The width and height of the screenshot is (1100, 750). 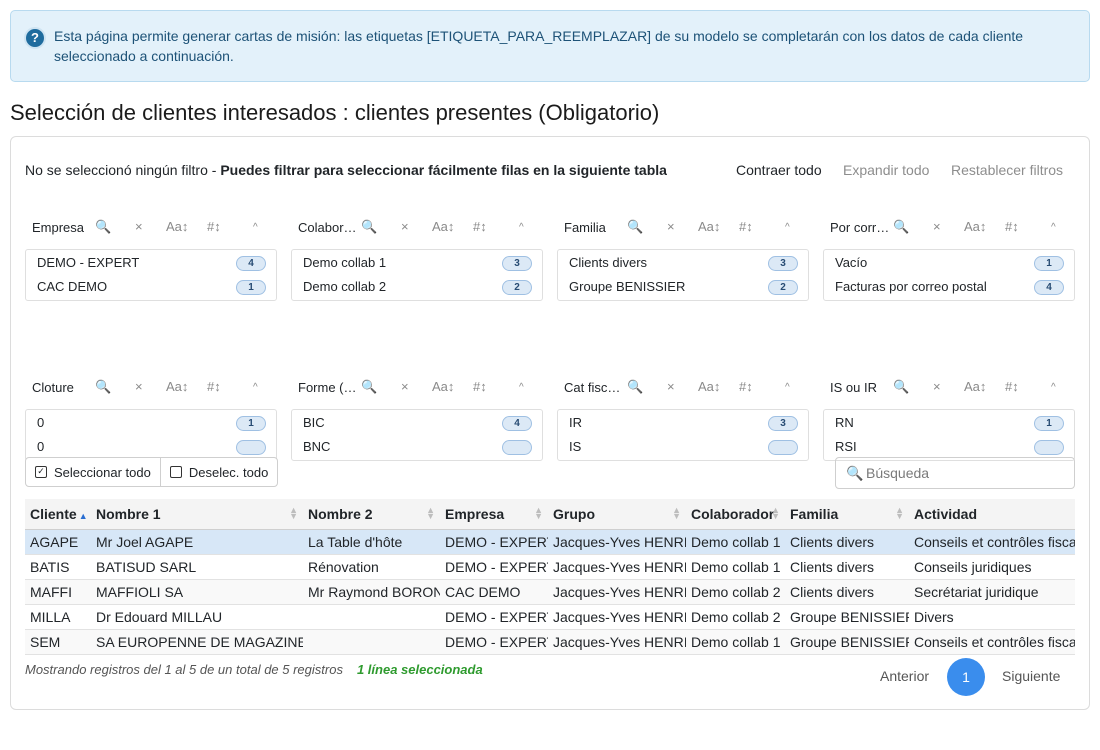 What do you see at coordinates (992, 567) in the screenshot?
I see `table-cell: Conseils juridiques` at bounding box center [992, 567].